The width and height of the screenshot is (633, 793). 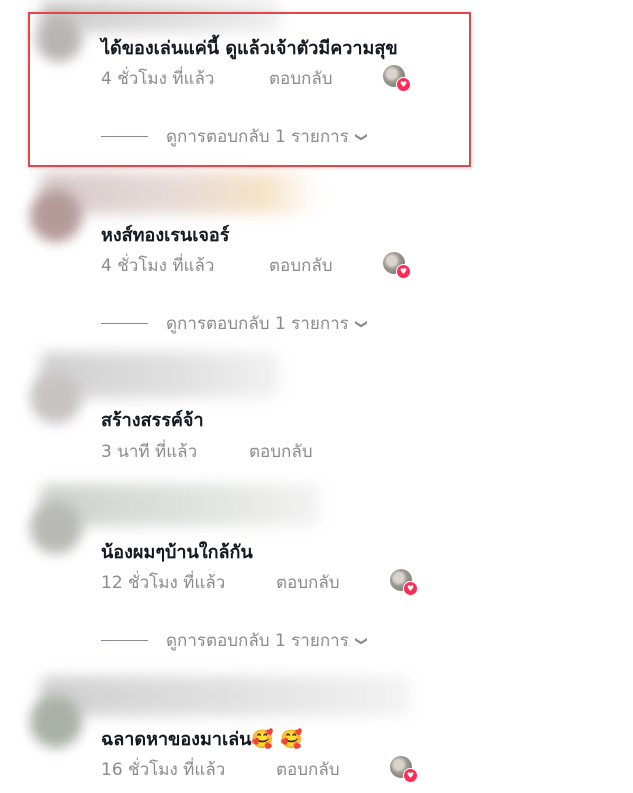 I want to click on comment-meta: 3 นาที ที่แล้ว ตอบกลับ, so click(x=251, y=451).